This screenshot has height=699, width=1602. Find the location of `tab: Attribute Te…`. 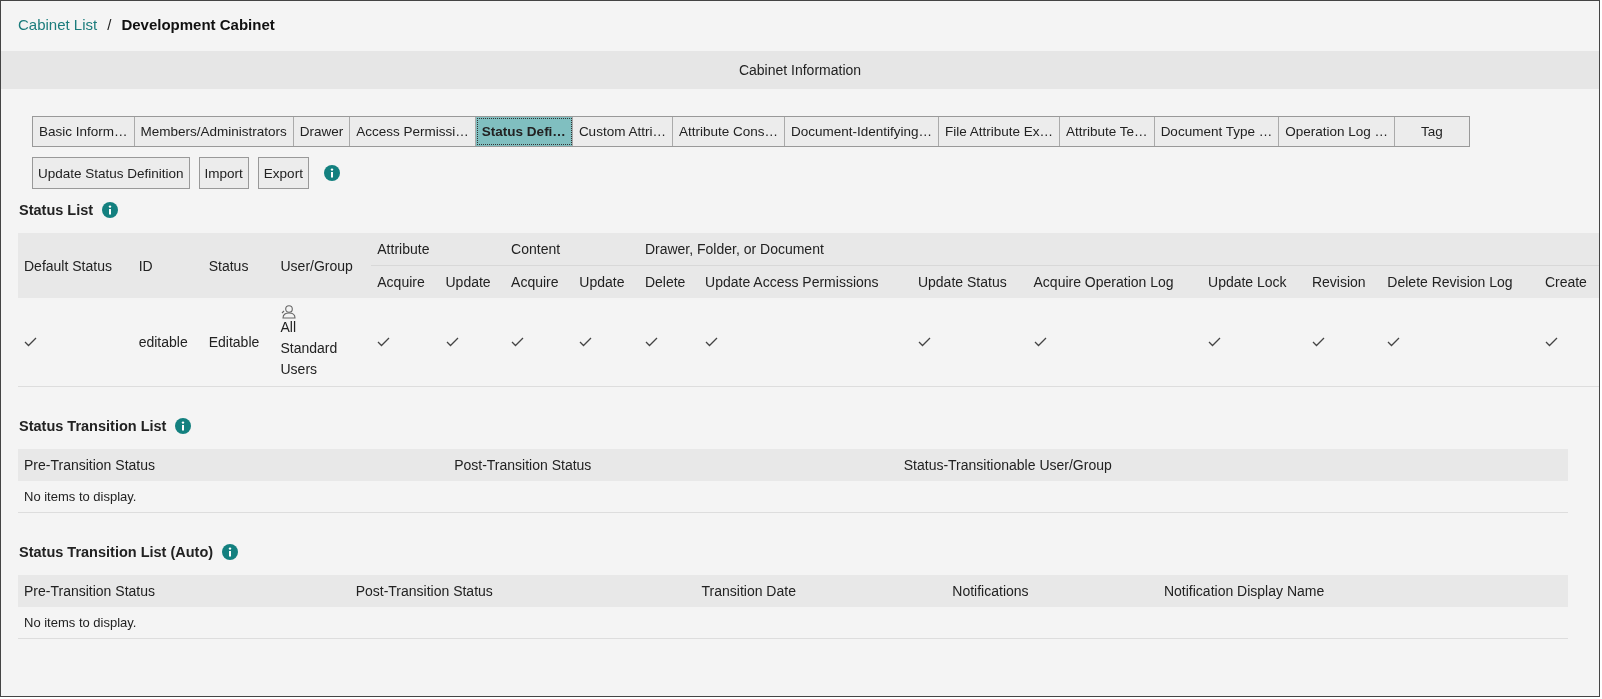

tab: Attribute Te… is located at coordinates (1107, 131).